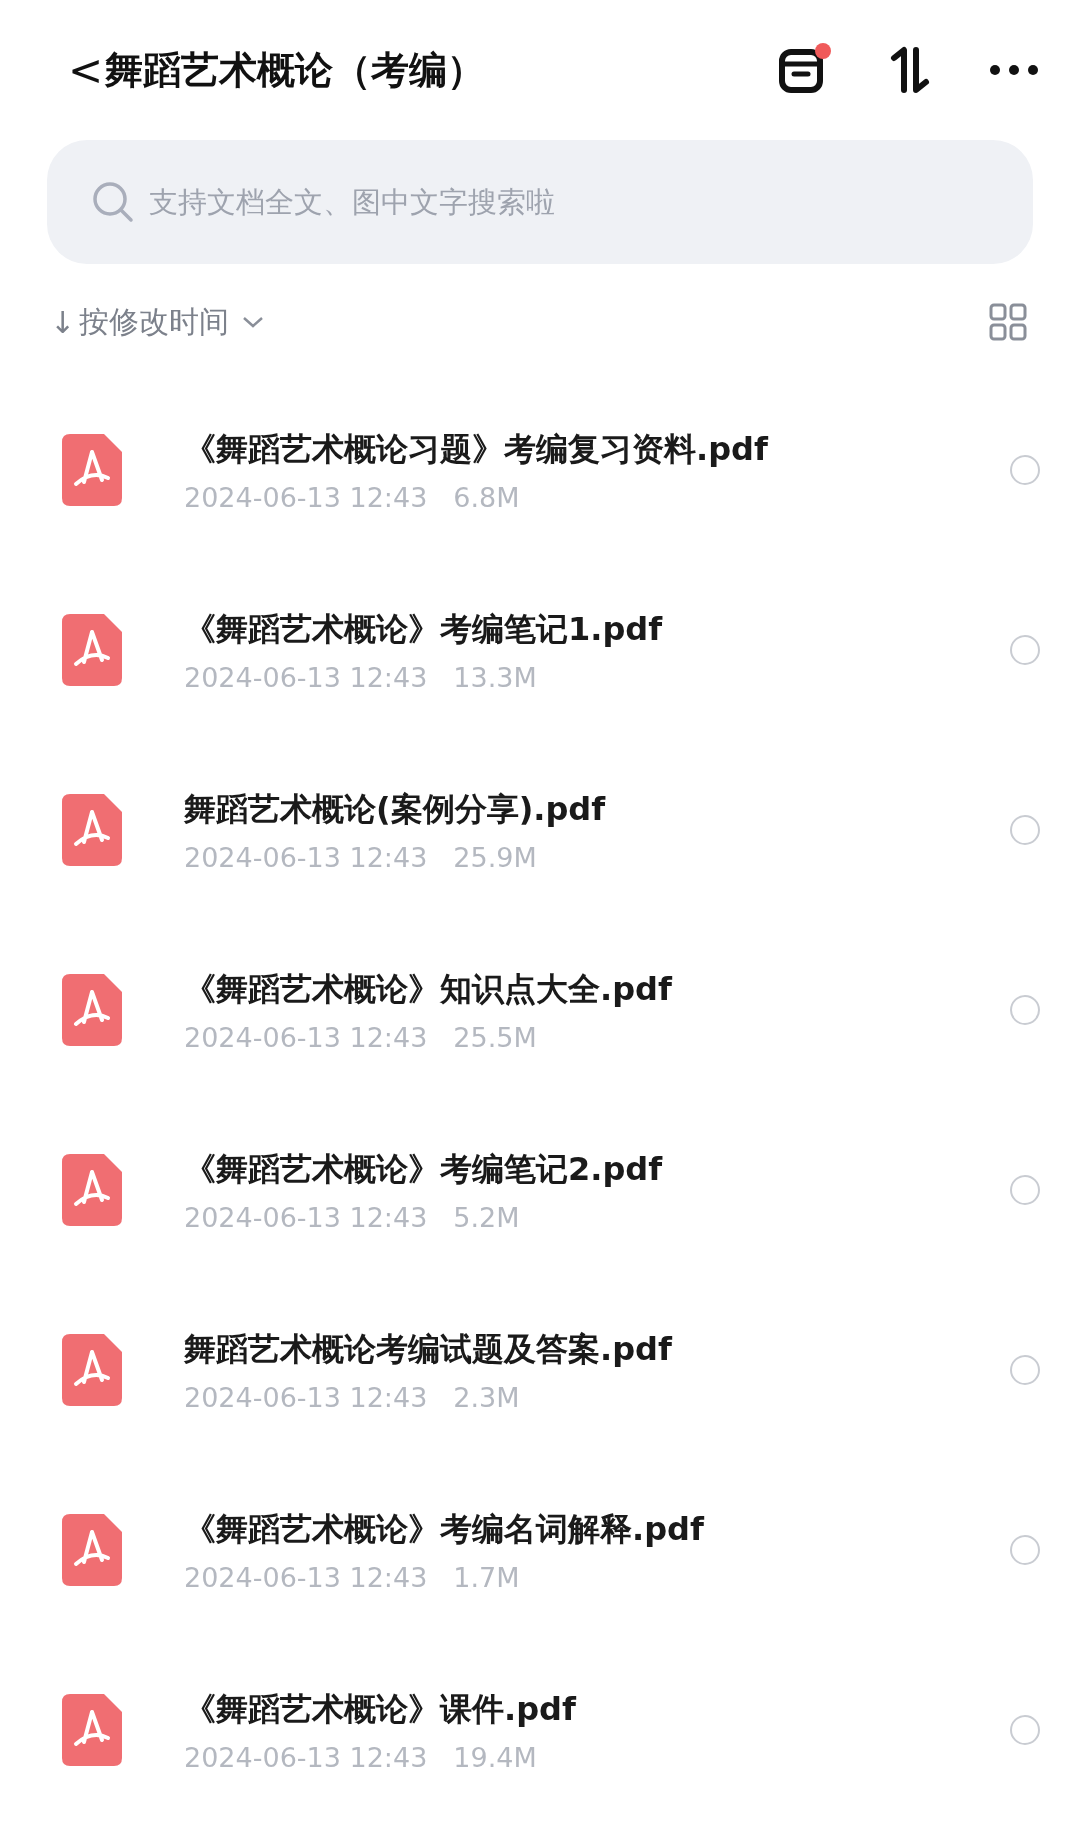  I want to click on sort-dropdown: ↓按修改时间, so click(158, 322).